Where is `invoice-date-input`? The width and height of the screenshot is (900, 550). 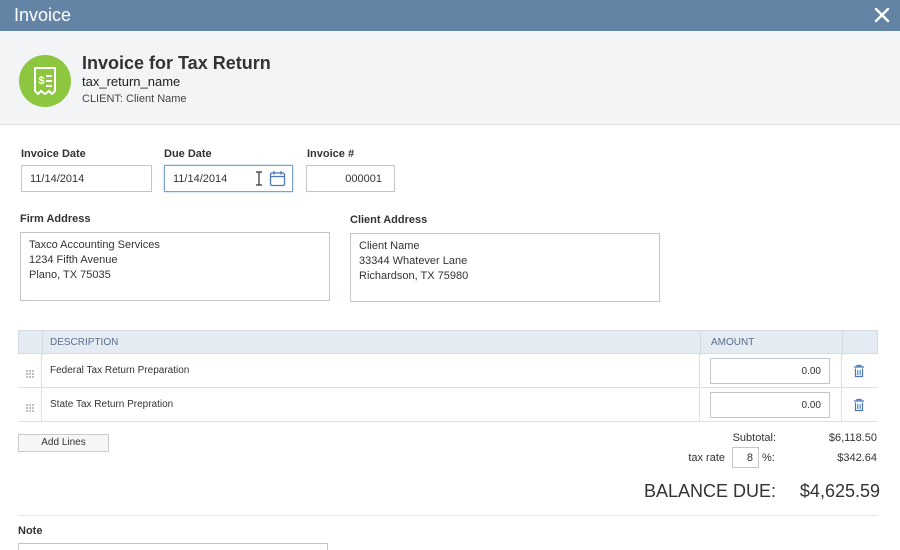
invoice-date-input is located at coordinates (86, 178).